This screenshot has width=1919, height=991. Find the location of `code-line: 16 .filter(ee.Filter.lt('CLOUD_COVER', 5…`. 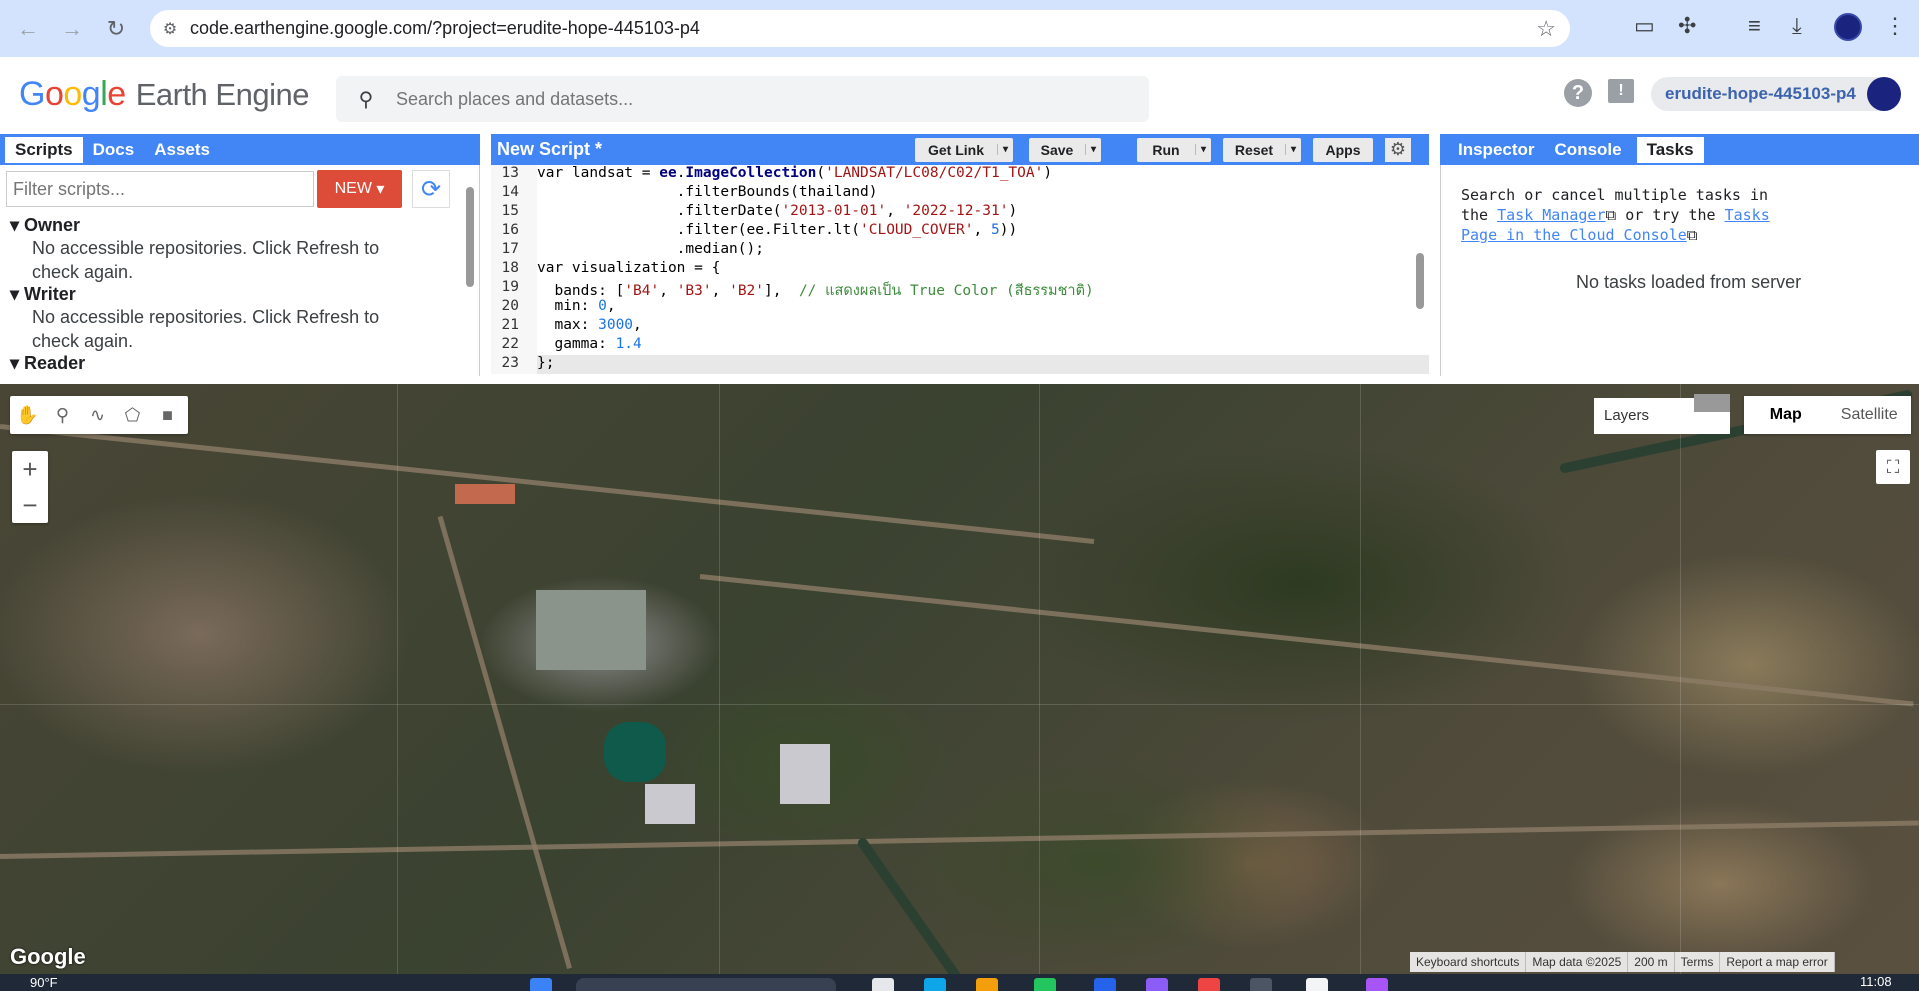

code-line: 16 .filter(ee.Filter.lt('CLOUD_COVER', 5… is located at coordinates (960, 231).